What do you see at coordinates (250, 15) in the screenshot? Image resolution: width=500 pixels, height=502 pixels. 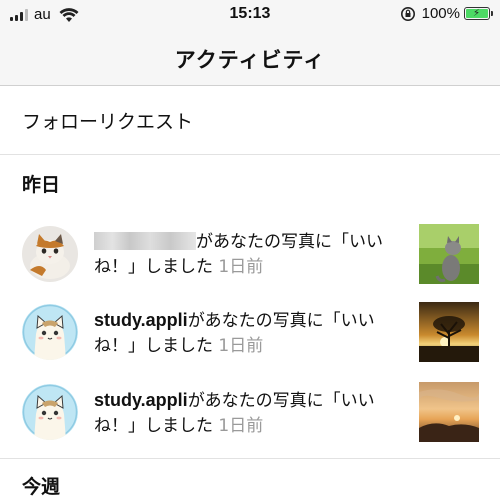 I see `status-bar: au 15:13 100% ⚡` at bounding box center [250, 15].